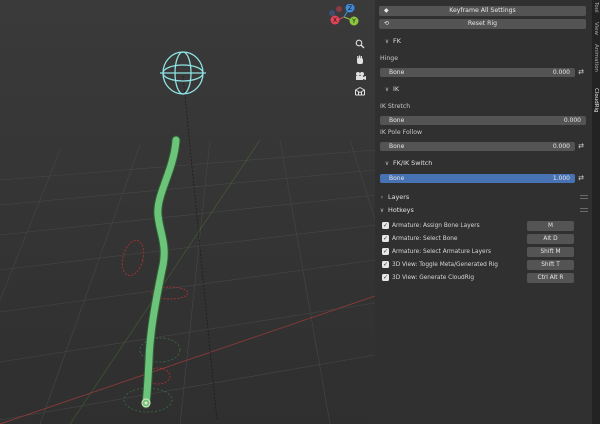  What do you see at coordinates (478, 197) in the screenshot?
I see `layers-panel-header: › Layers` at bounding box center [478, 197].